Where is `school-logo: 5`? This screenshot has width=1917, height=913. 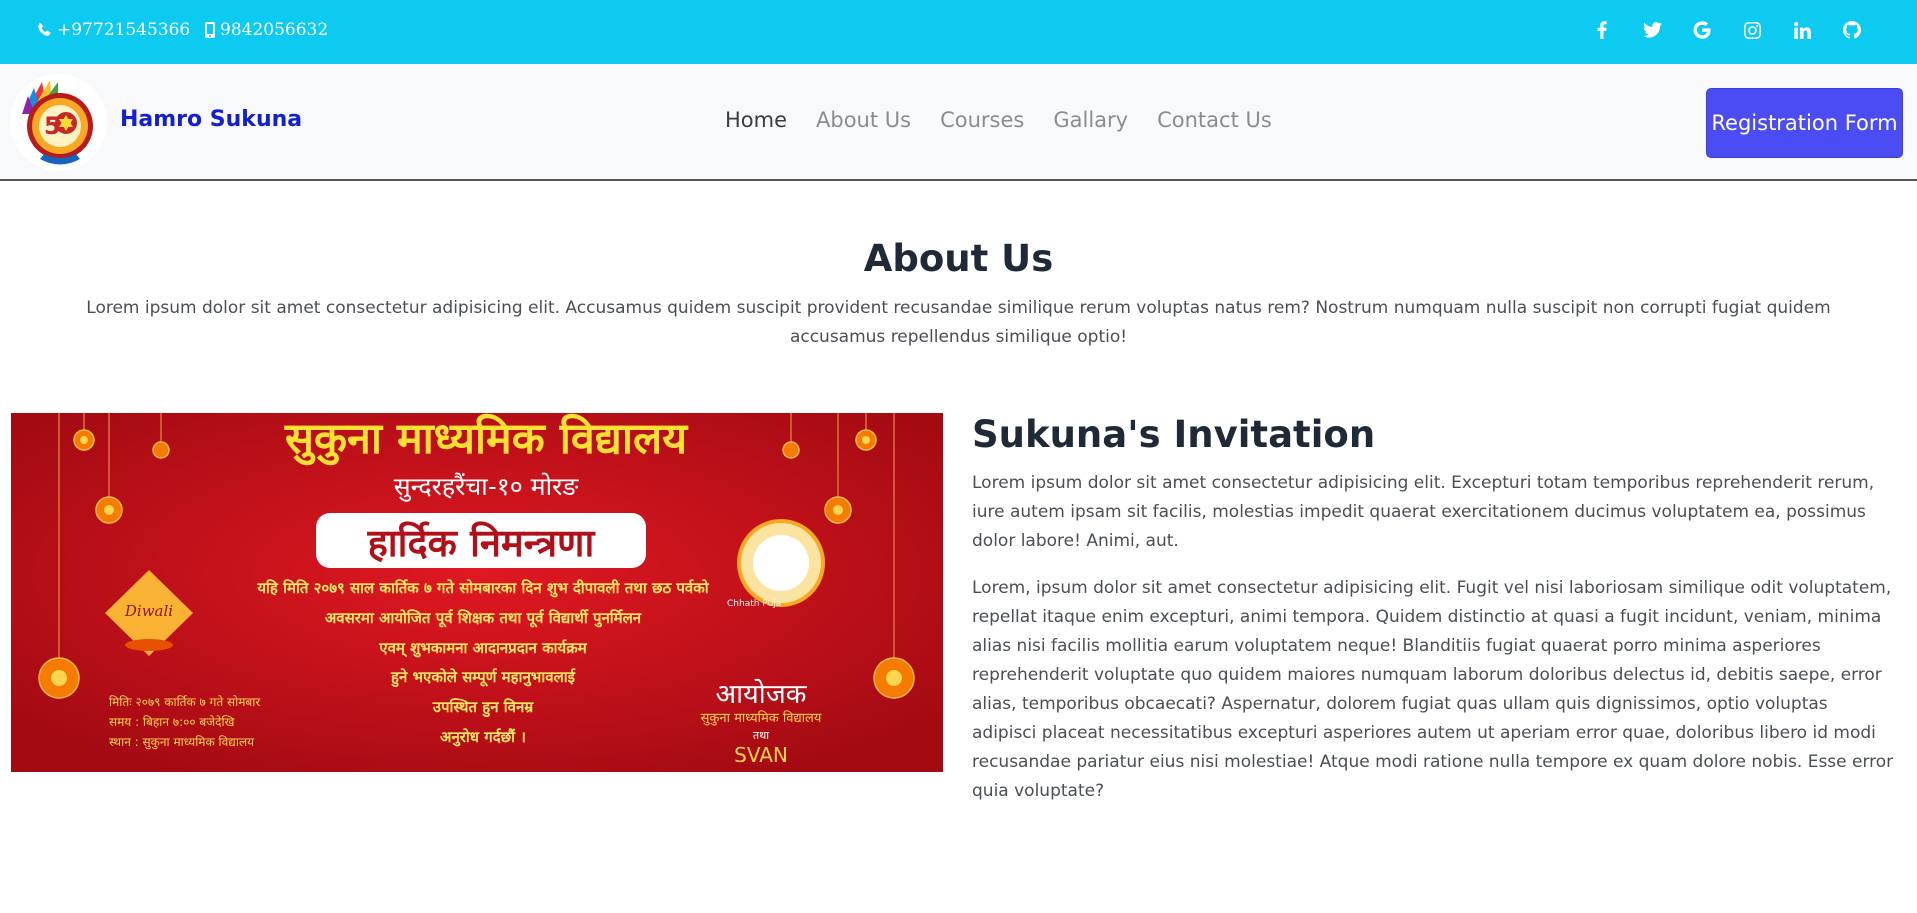
school-logo: 5 is located at coordinates (58, 122).